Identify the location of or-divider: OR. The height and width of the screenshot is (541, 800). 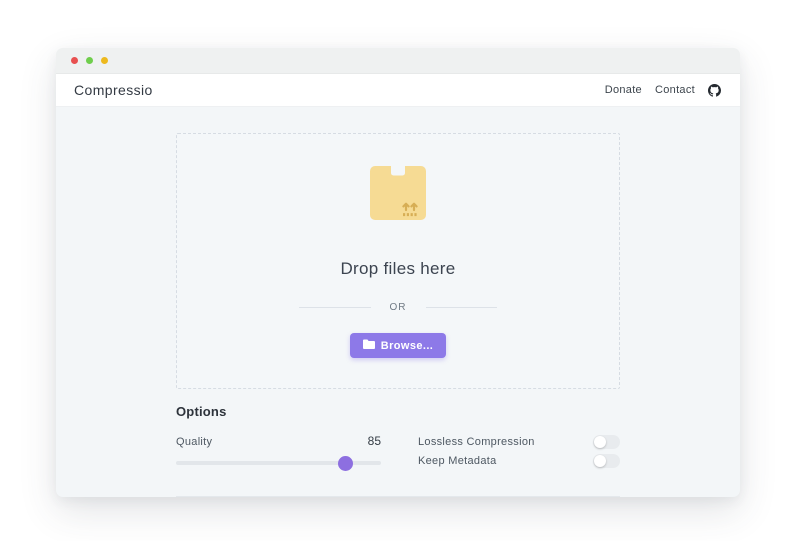
(398, 307).